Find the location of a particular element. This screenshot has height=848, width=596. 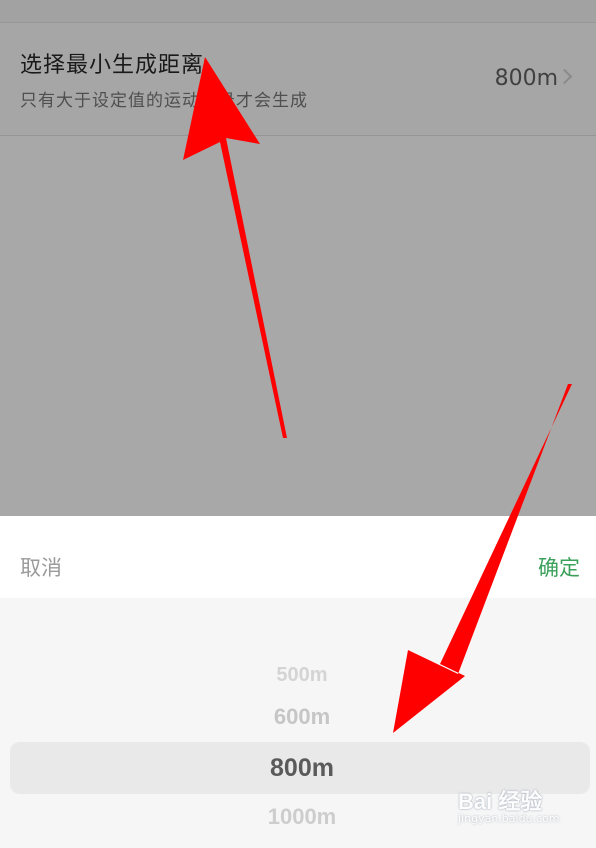

cancel-button: 取消 is located at coordinates (41, 567).